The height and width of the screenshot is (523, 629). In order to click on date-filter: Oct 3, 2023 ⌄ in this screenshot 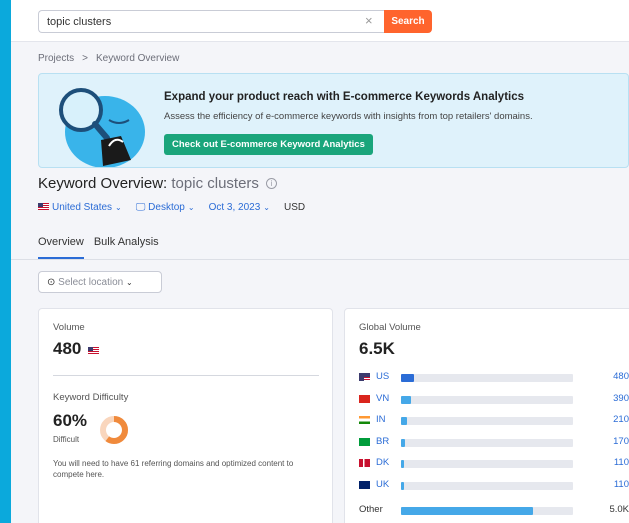, I will do `click(239, 207)`.